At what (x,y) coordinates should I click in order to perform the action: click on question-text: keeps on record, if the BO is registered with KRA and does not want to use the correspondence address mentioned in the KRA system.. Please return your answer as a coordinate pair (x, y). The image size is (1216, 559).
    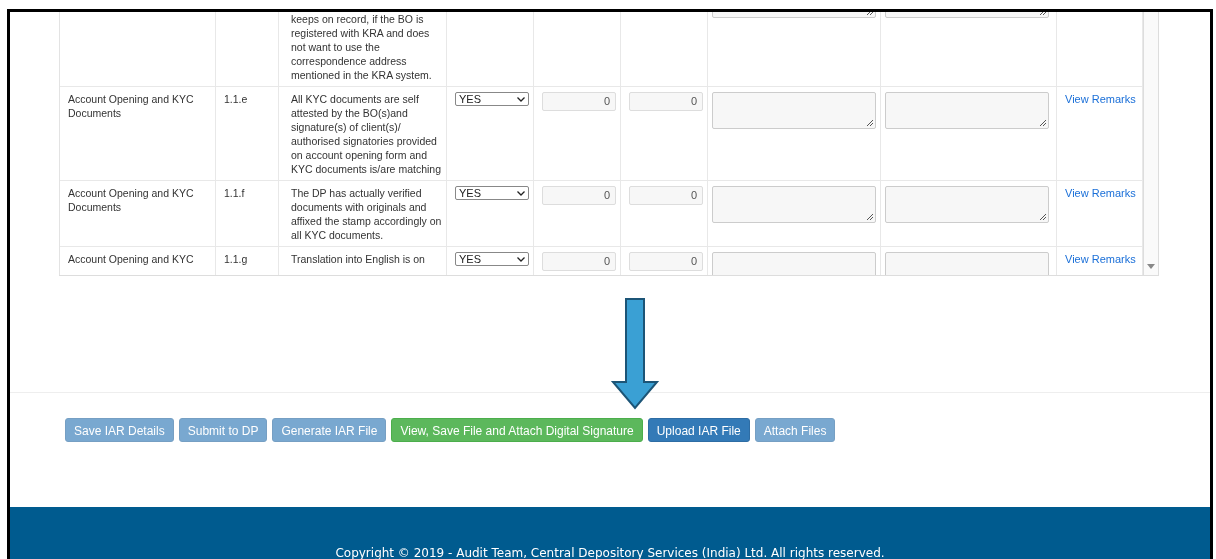
    Looking at the image, I should click on (362, 47).